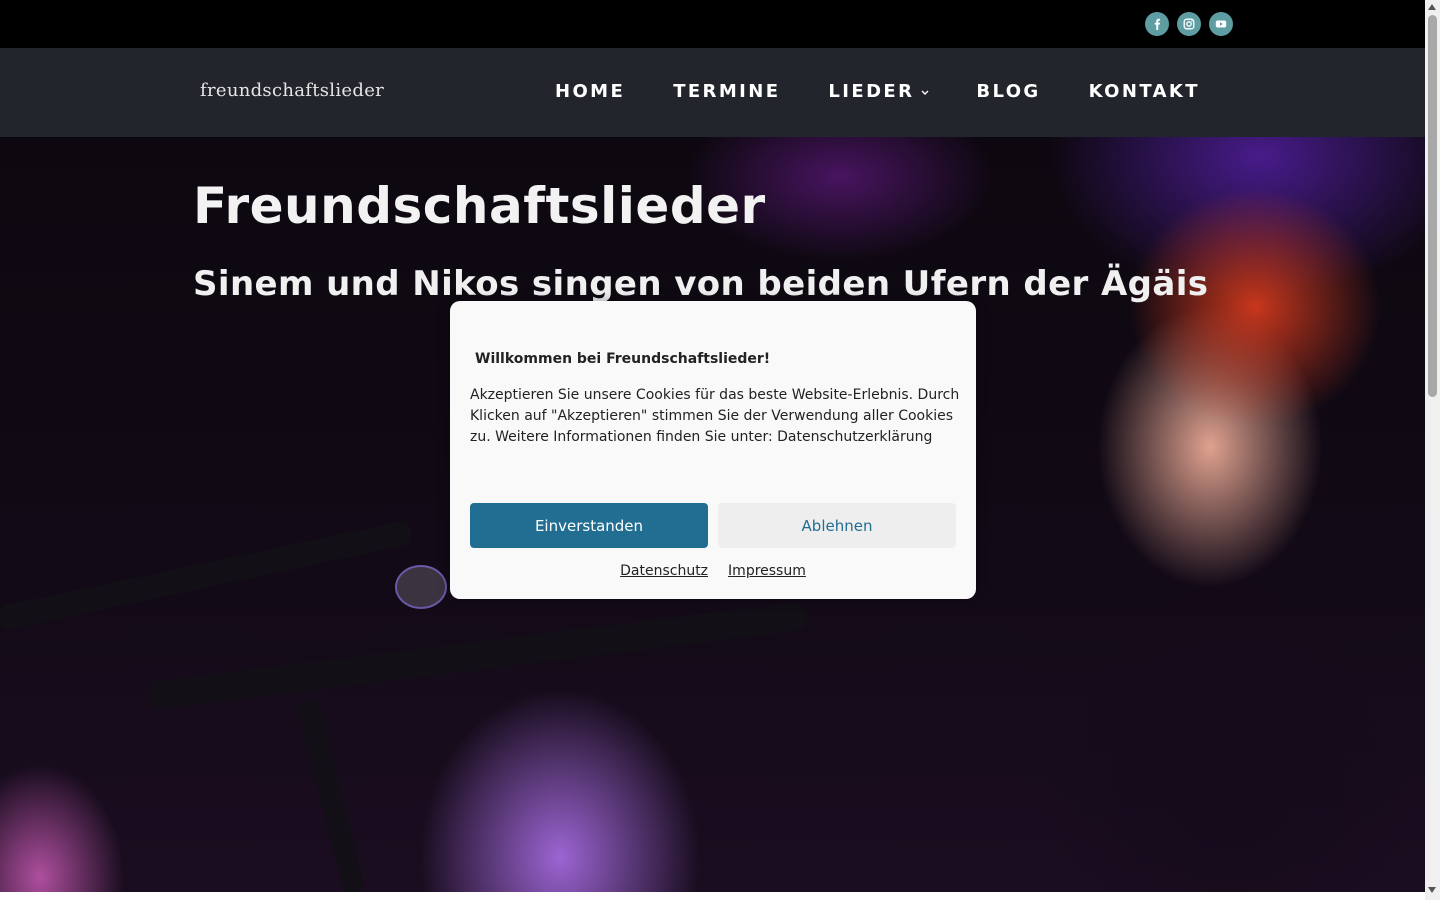  I want to click on chevron-down-icon, so click(925, 92).